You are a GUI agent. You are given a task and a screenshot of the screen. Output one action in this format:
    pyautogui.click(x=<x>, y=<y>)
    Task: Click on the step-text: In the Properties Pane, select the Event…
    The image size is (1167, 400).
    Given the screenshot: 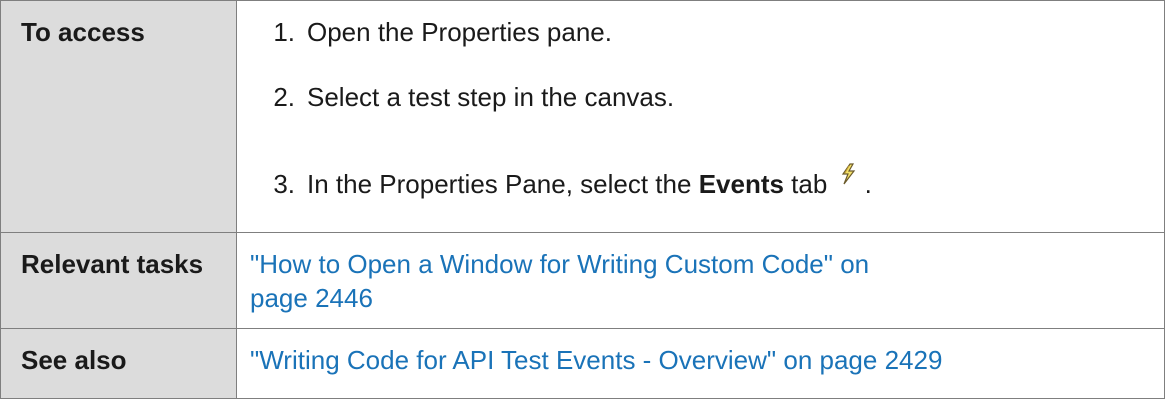 What is the action you would take?
    pyautogui.click(x=589, y=180)
    